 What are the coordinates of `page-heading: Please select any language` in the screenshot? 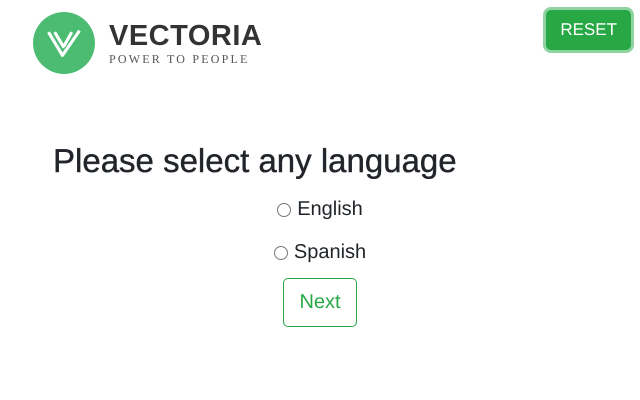 It's located at (255, 161).